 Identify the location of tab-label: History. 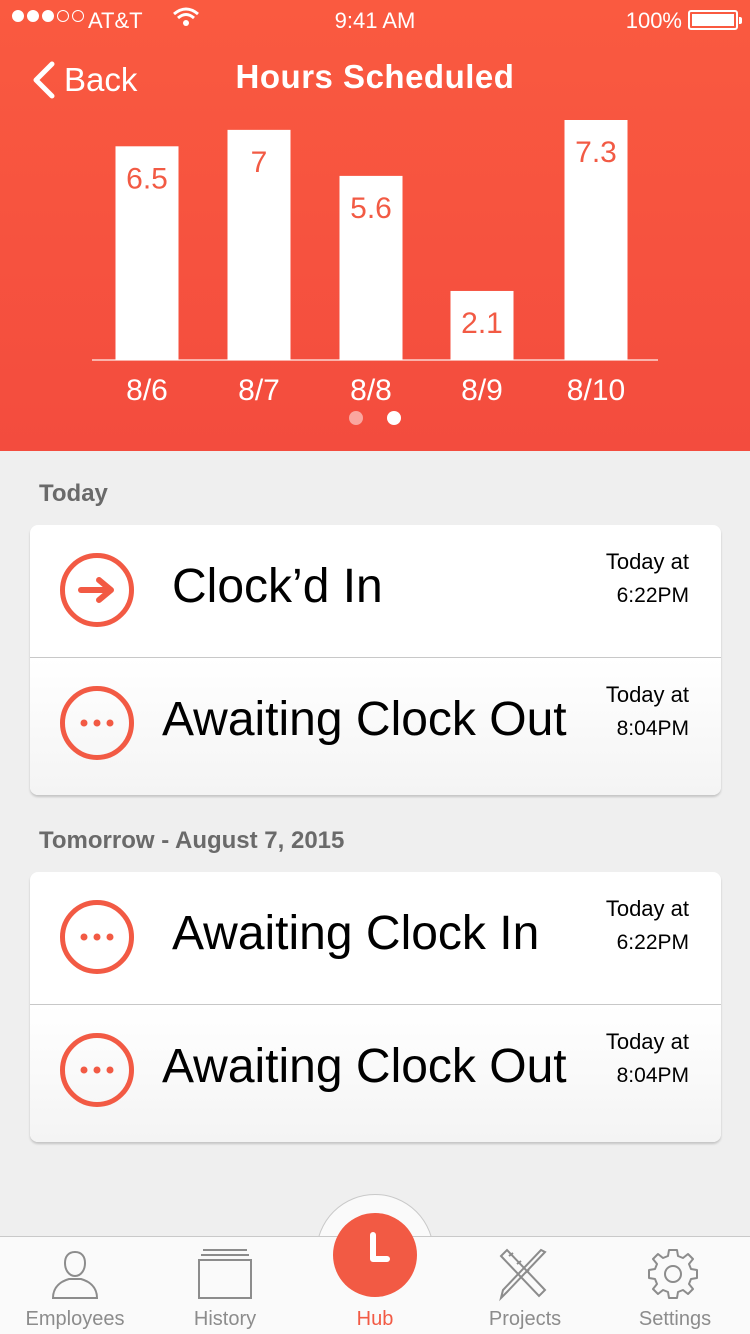
(225, 1319).